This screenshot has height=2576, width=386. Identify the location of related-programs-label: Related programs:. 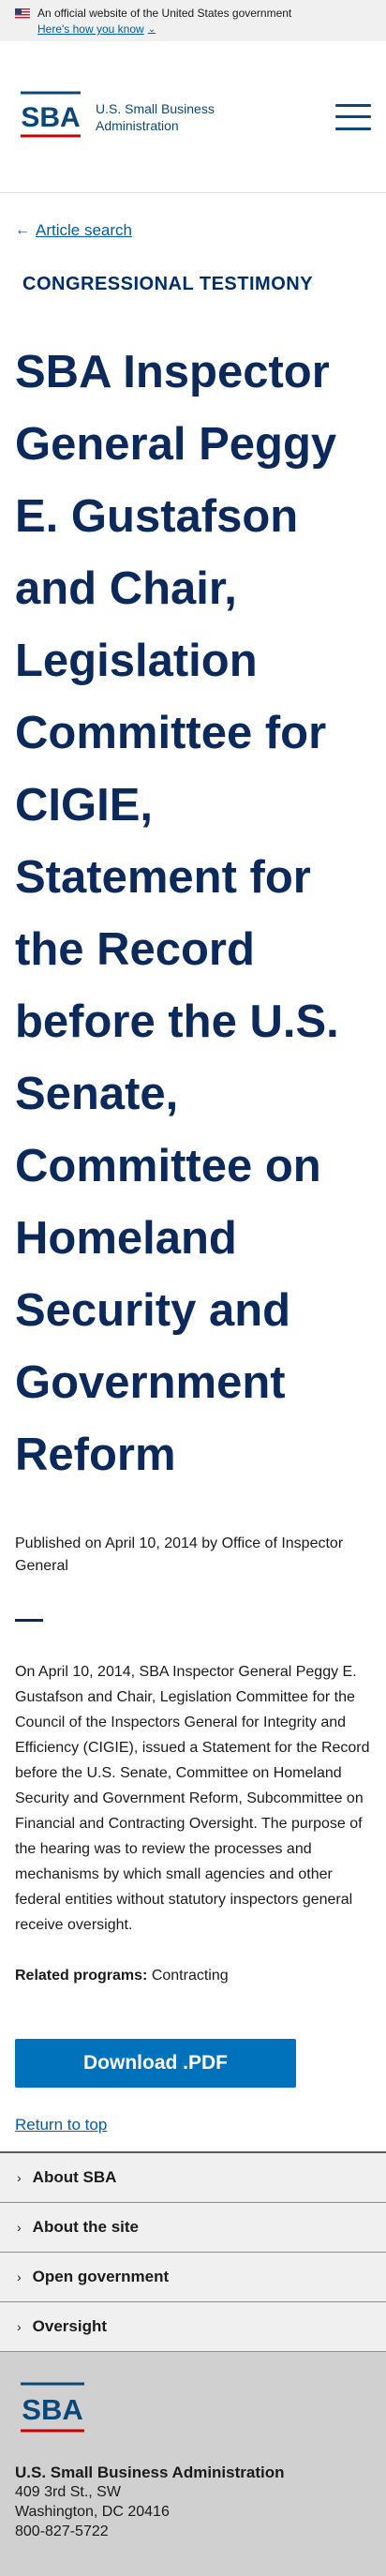
(82, 1976).